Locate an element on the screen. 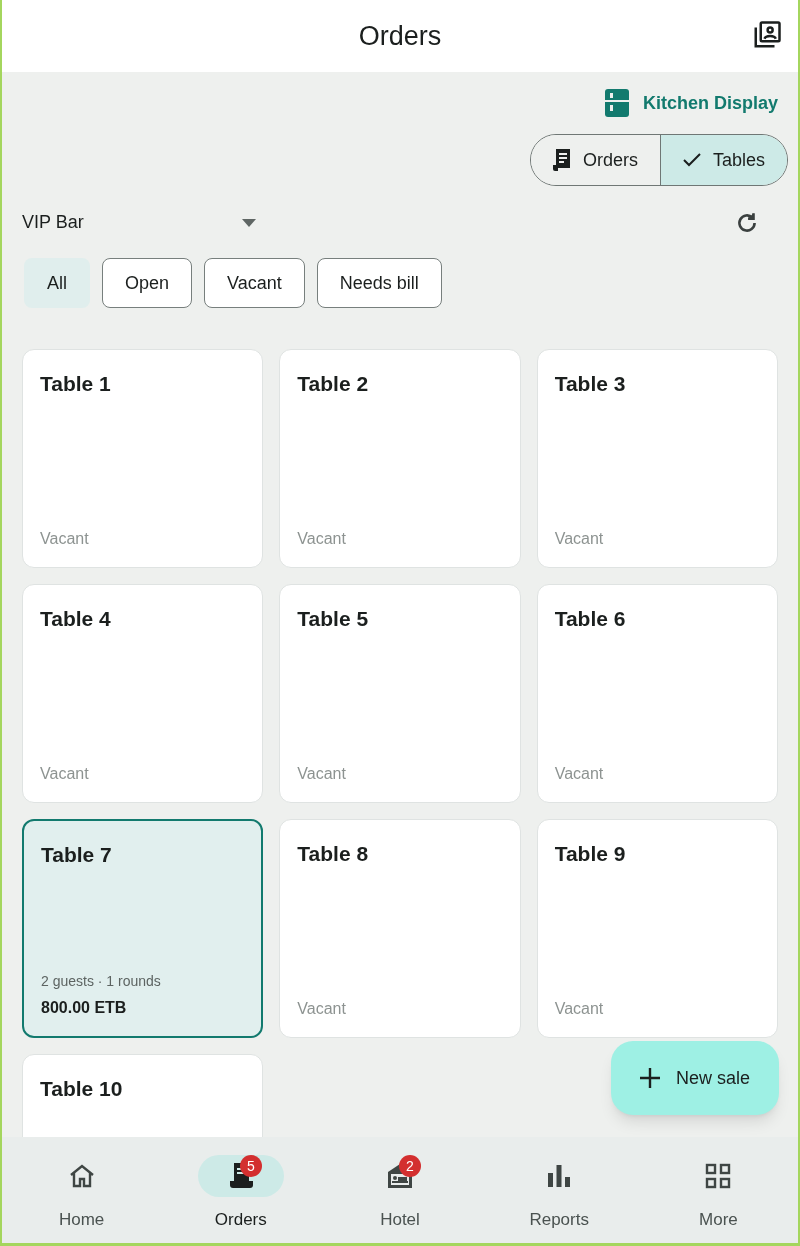  kitchen-display-button: Kitchen Display is located at coordinates (691, 103).